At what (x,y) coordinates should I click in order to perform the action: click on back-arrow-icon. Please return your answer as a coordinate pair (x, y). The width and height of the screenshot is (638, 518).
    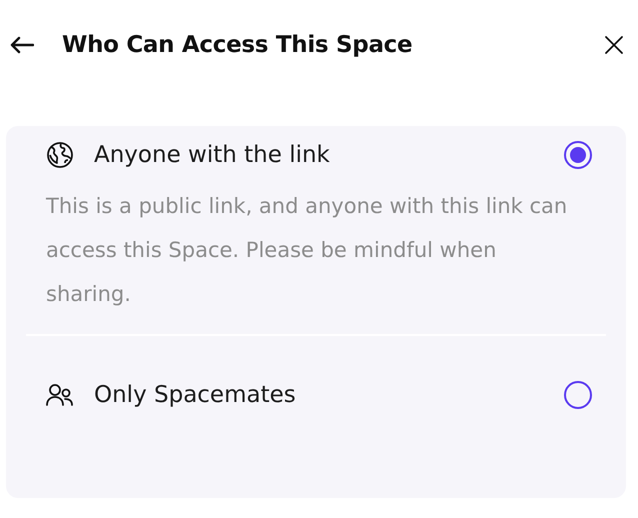
    Looking at the image, I should click on (22, 45).